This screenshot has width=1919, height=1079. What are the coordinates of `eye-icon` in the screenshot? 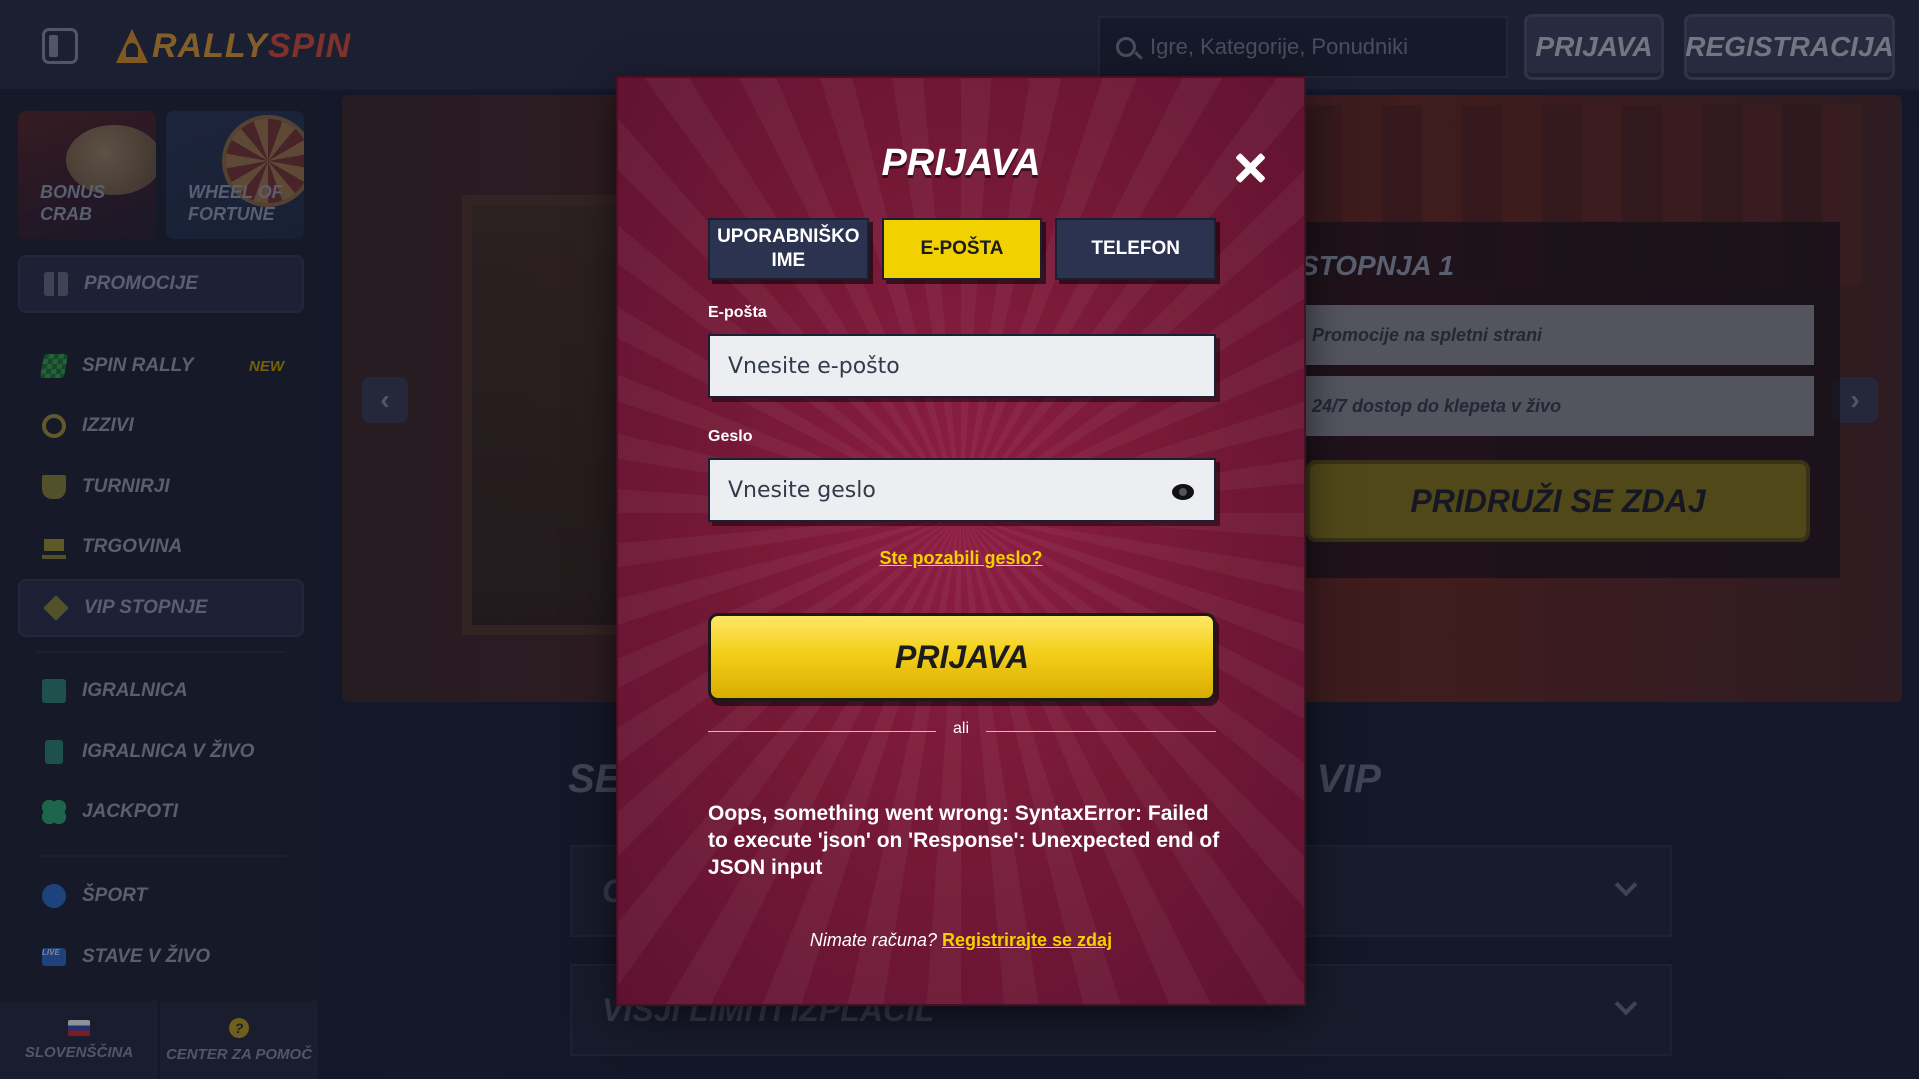 It's located at (1183, 492).